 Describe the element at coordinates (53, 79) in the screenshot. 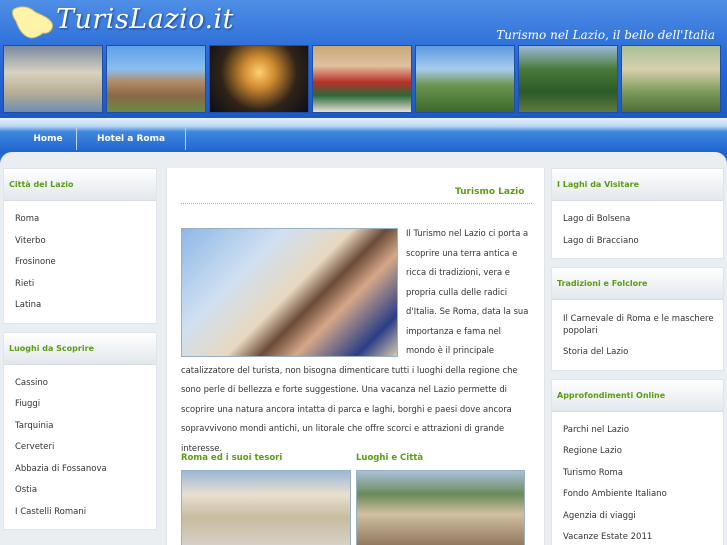

I see `photo-trevi-fountain` at that location.